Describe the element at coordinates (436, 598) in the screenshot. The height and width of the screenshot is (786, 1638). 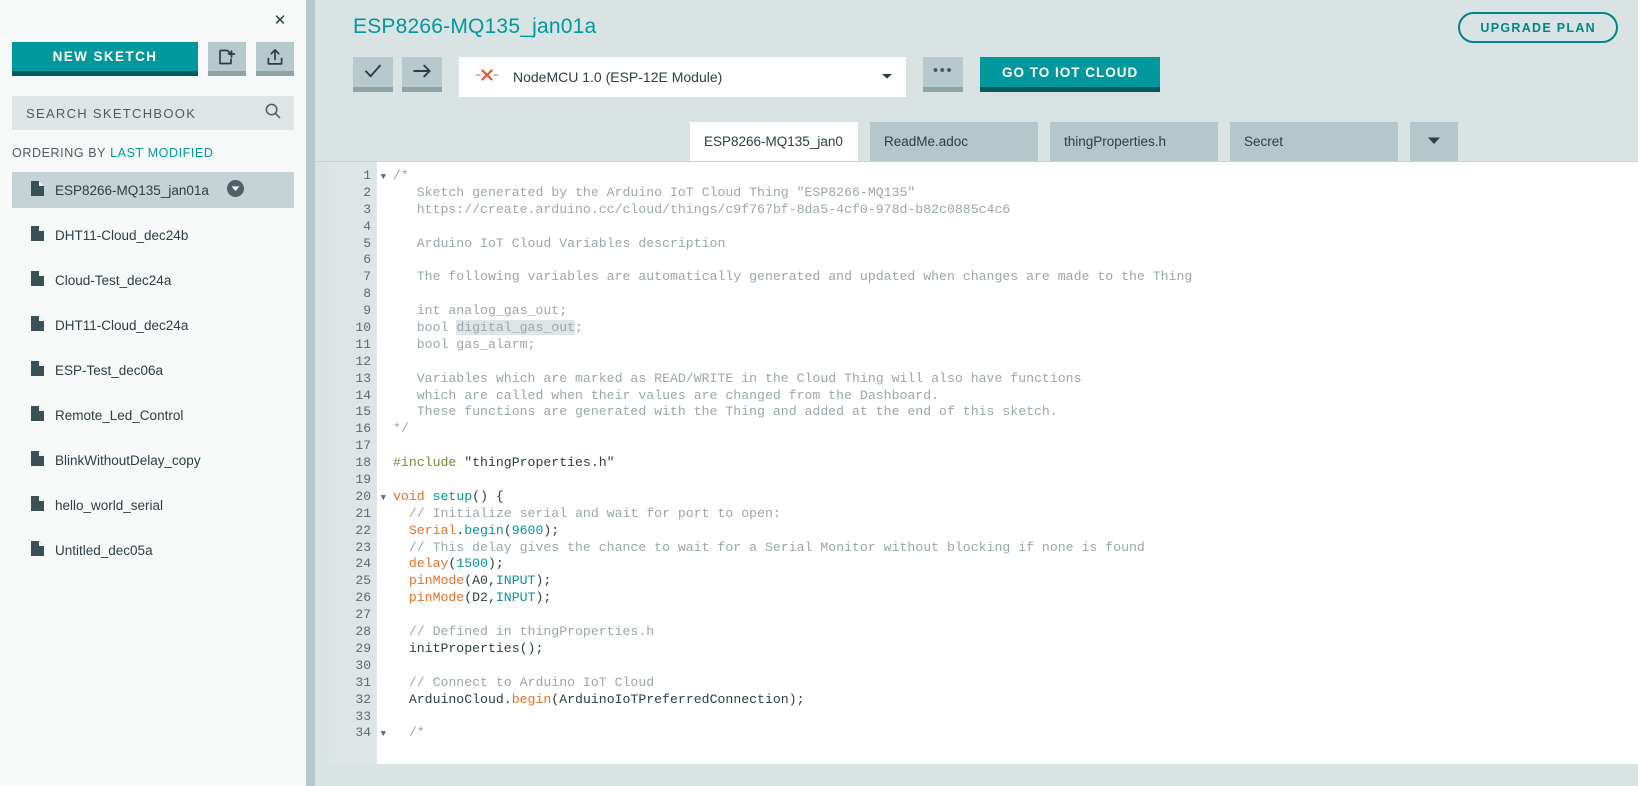
I see `code-token: pinMode` at that location.